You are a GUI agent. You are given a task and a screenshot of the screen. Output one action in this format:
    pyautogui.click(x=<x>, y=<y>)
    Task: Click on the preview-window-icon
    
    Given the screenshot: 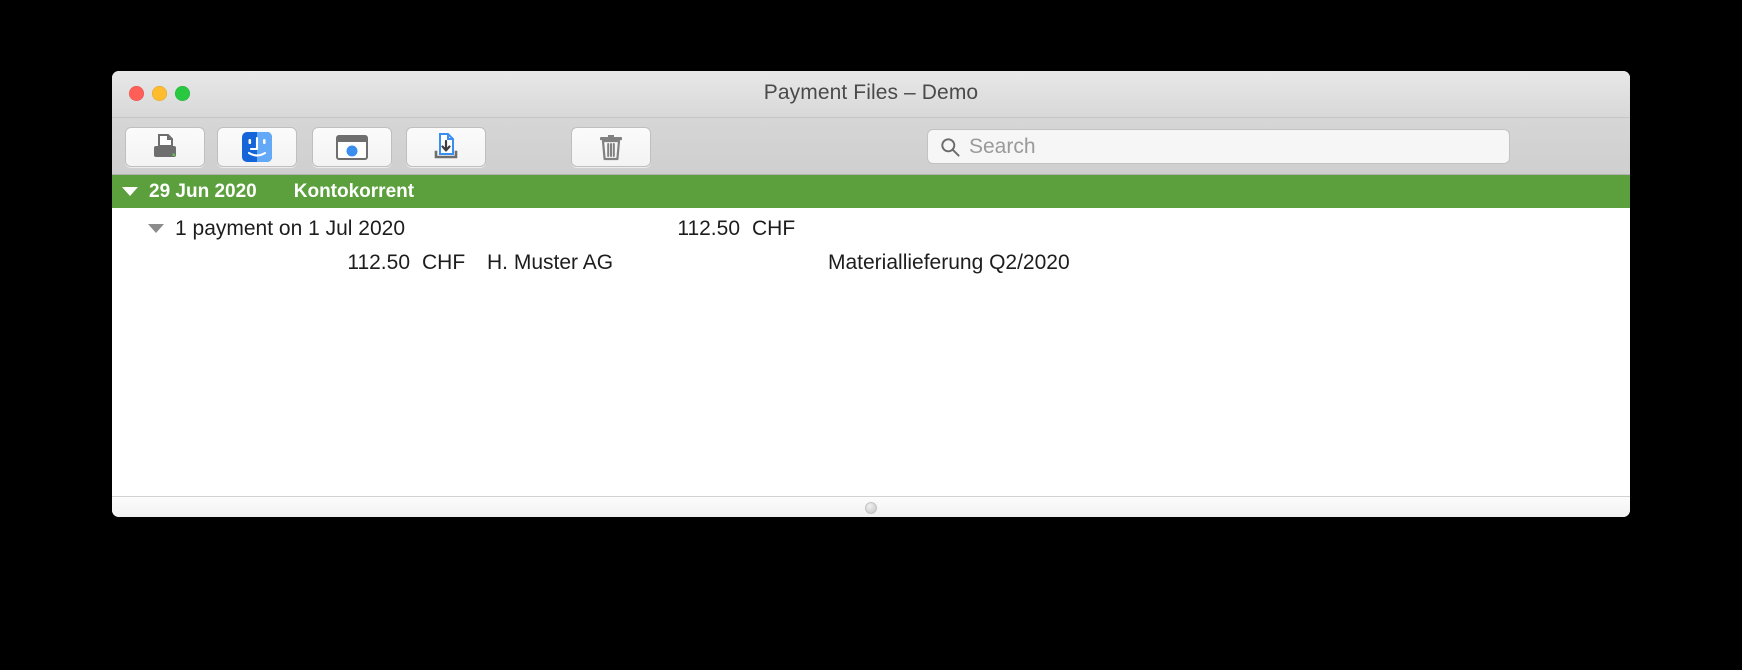 What is the action you would take?
    pyautogui.click(x=352, y=147)
    